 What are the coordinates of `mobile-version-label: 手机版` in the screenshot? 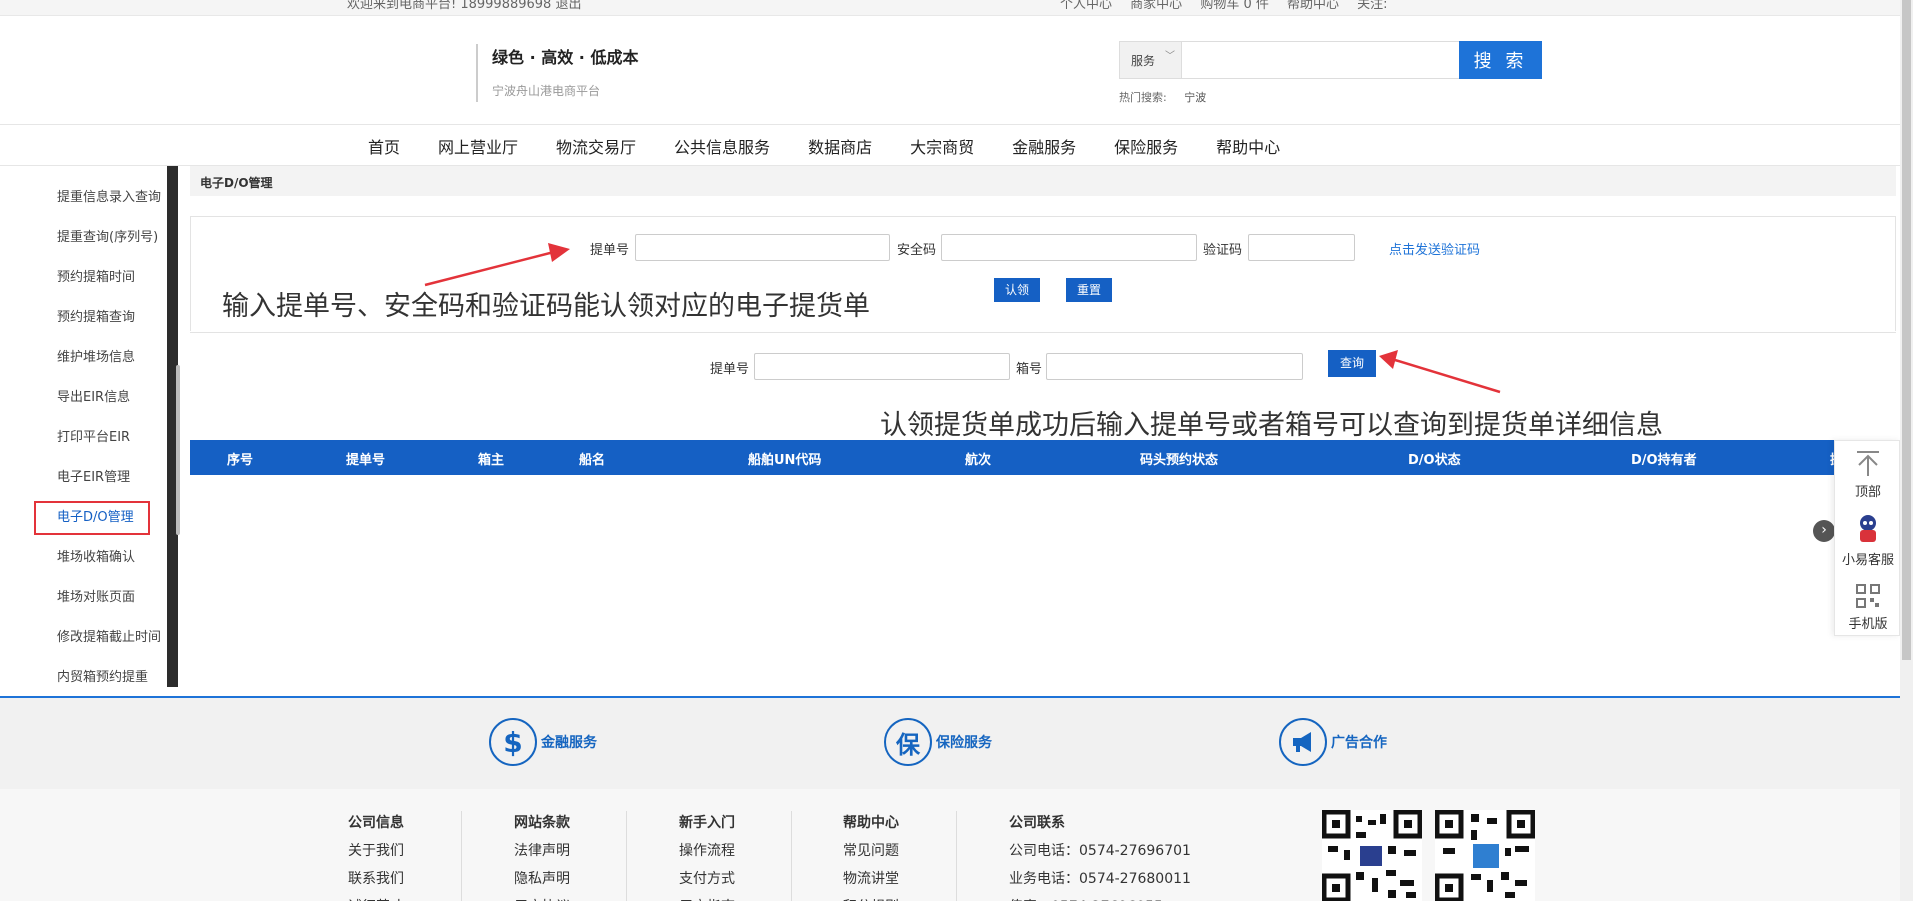 It's located at (1868, 624).